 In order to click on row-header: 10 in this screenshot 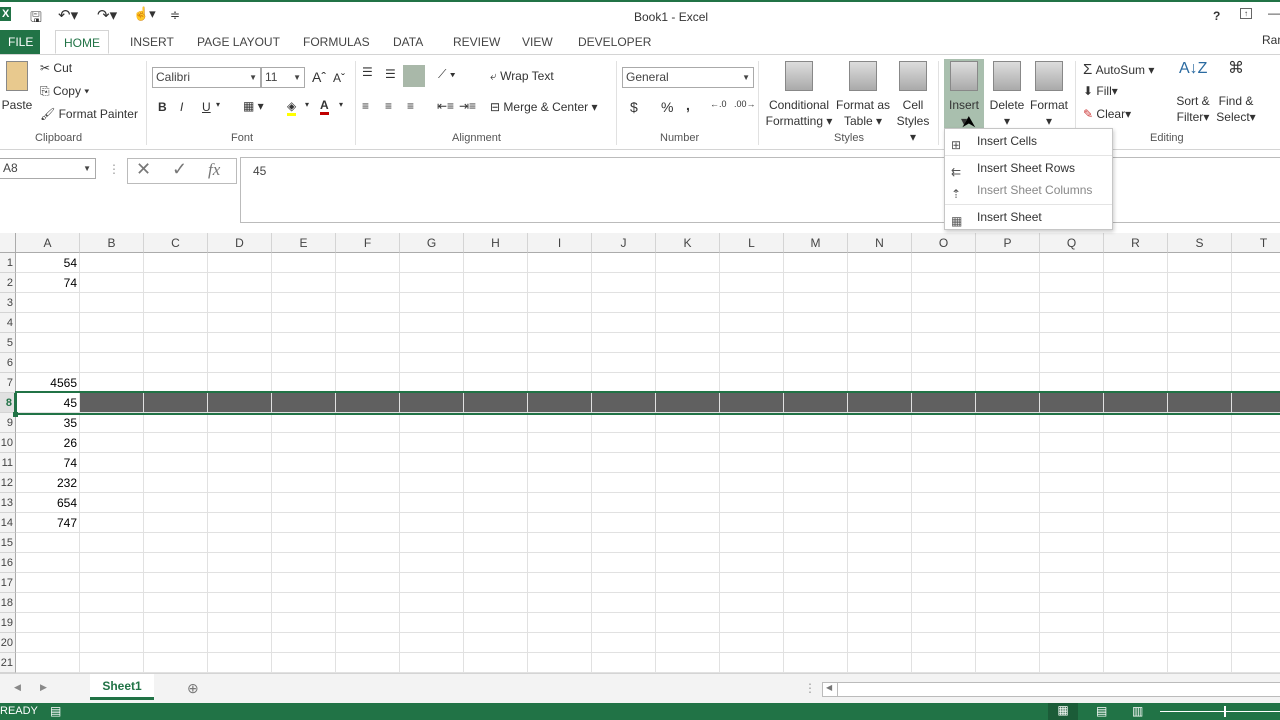, I will do `click(8, 443)`.